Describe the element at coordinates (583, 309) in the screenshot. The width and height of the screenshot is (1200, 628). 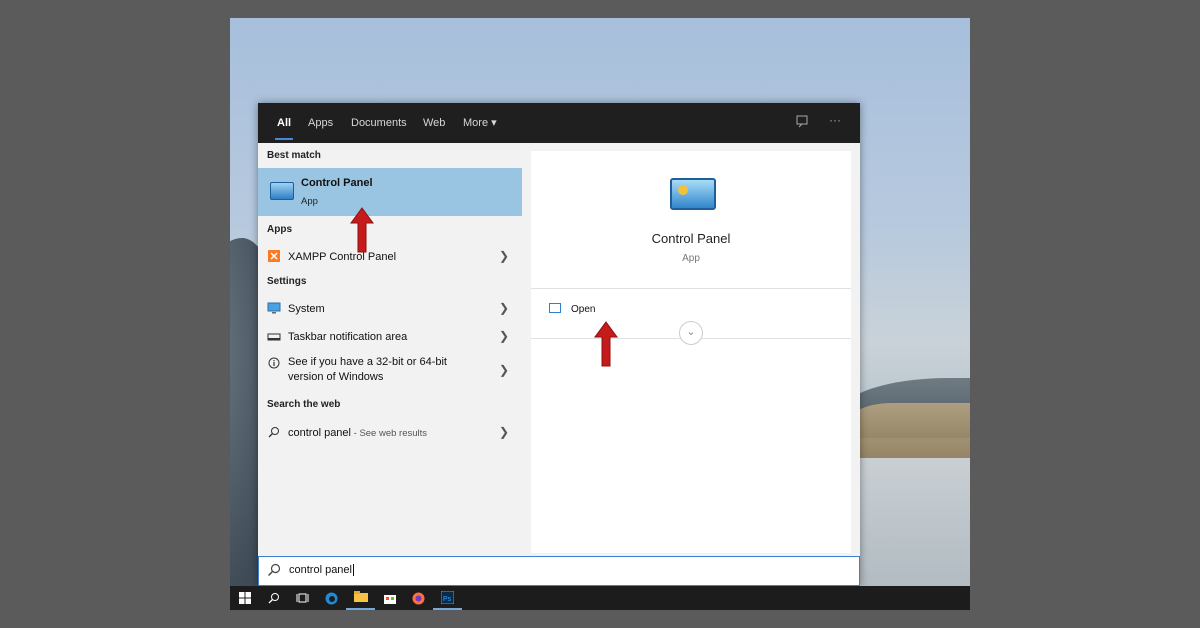
I see `open-action: Open` at that location.